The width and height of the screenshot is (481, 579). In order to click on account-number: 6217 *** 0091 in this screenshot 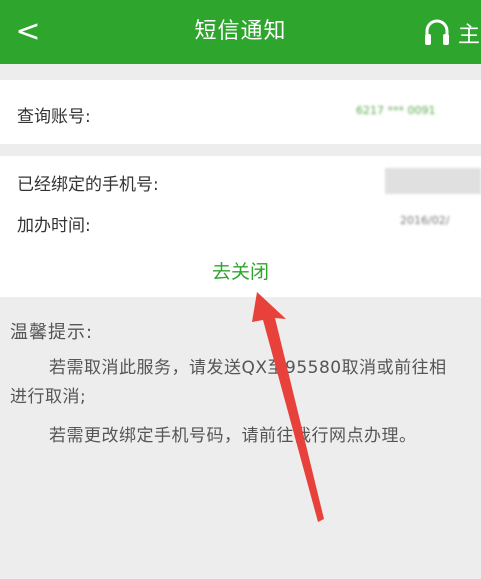, I will do `click(396, 110)`.